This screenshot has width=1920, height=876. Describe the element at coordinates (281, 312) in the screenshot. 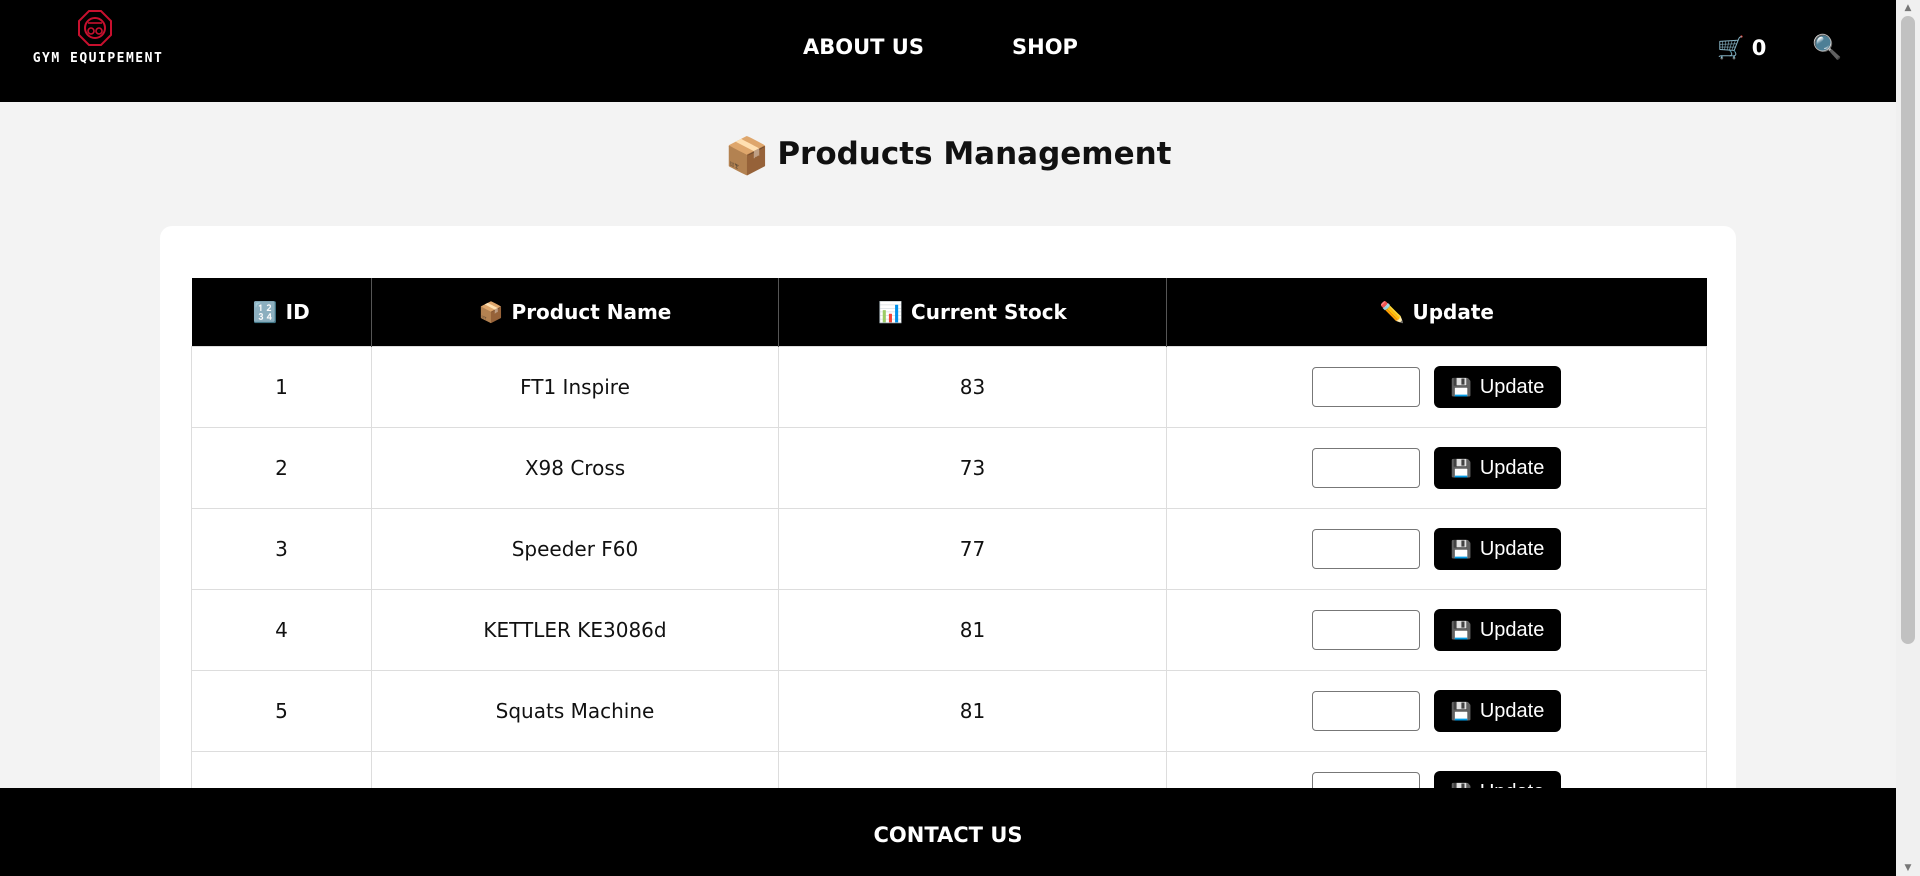

I see `column-header-id: 🔢 ID` at that location.